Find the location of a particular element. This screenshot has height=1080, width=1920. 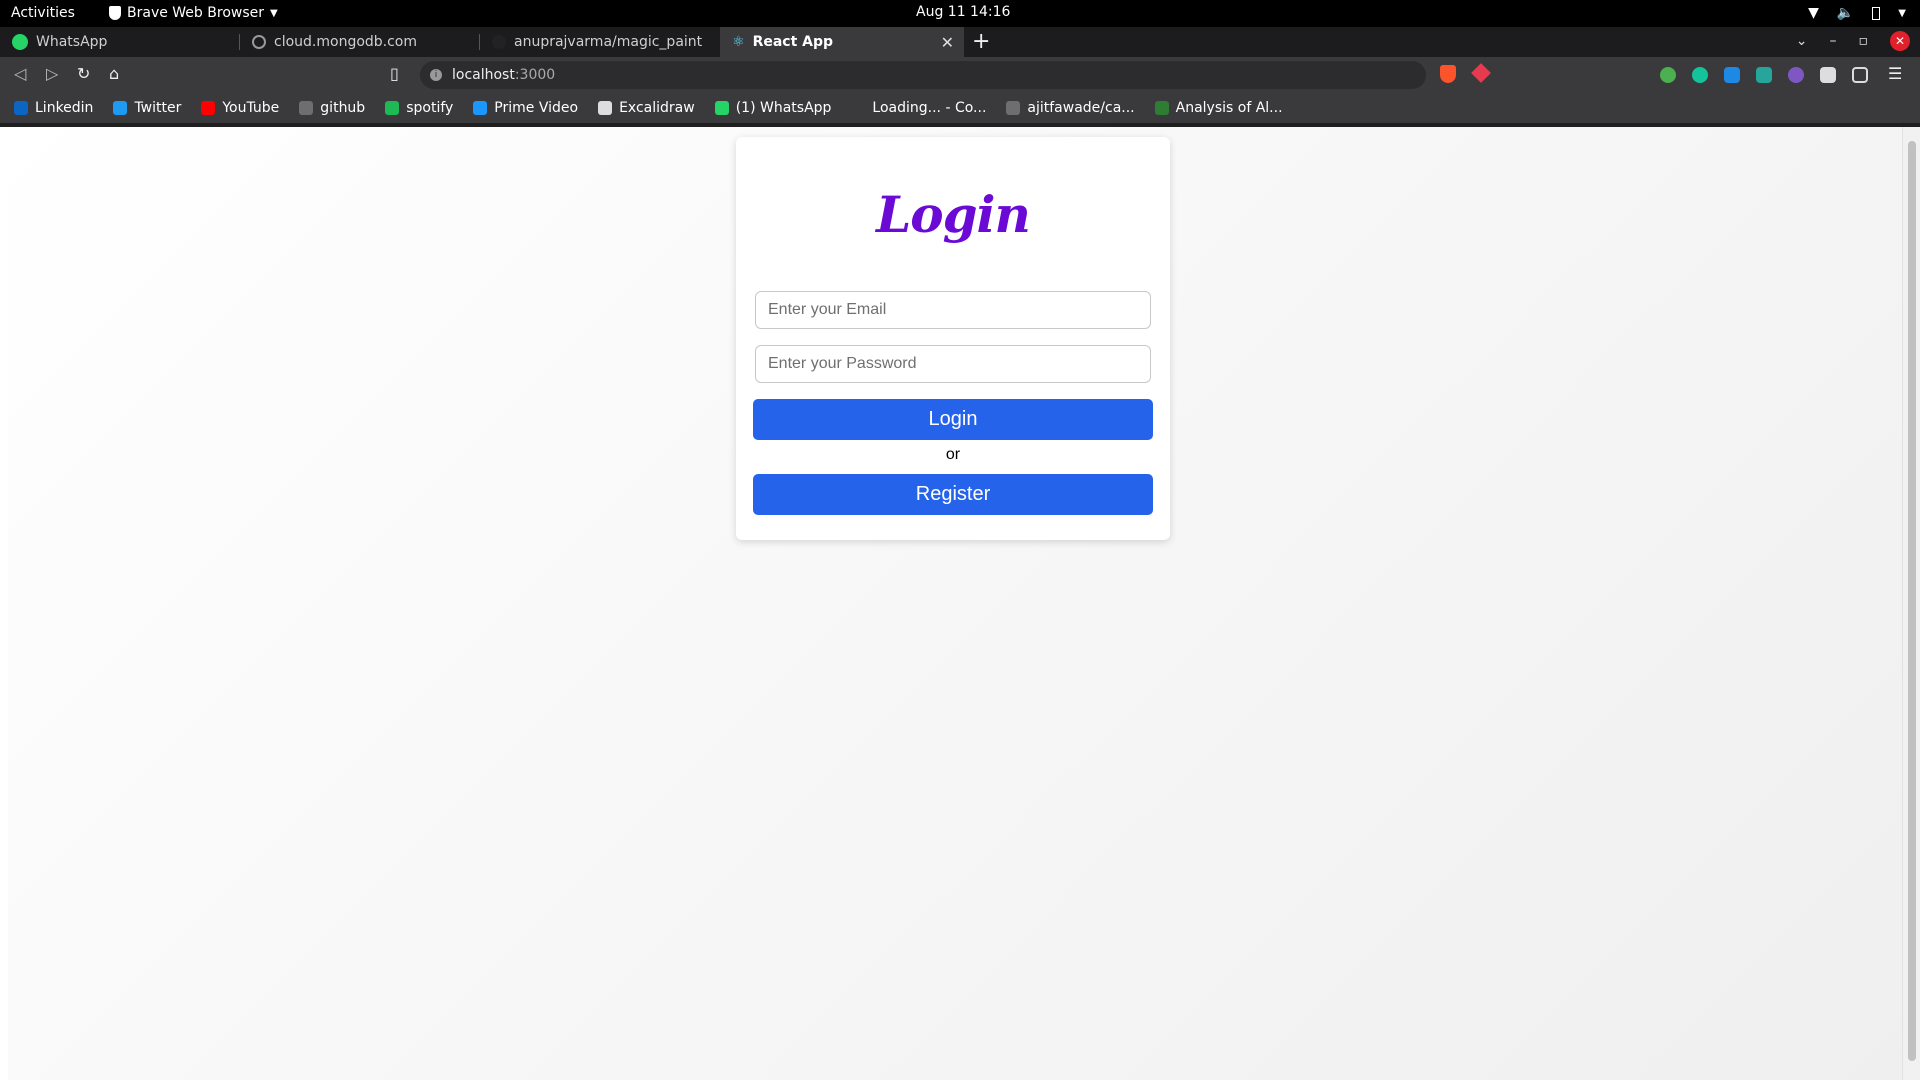

volume-icon: 🔈 is located at coordinates (1845, 13).